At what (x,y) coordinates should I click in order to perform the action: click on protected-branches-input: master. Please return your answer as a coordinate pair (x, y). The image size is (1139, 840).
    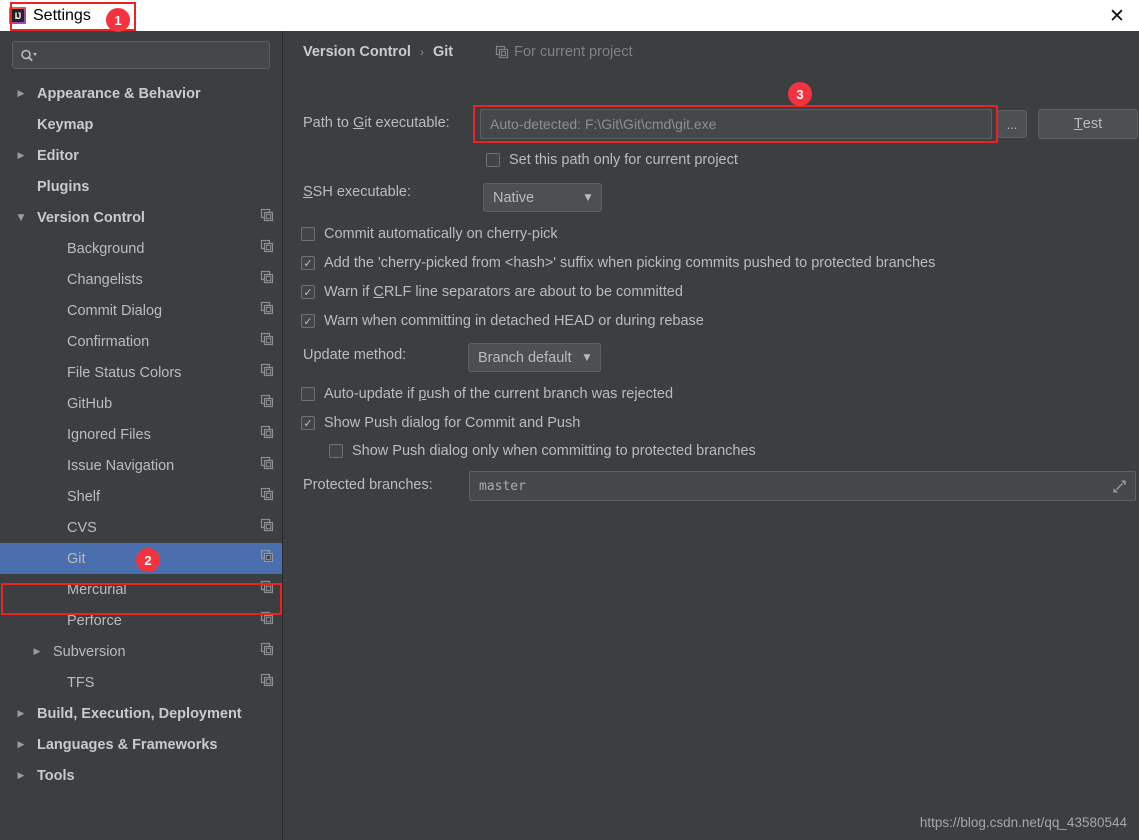
    Looking at the image, I should click on (802, 486).